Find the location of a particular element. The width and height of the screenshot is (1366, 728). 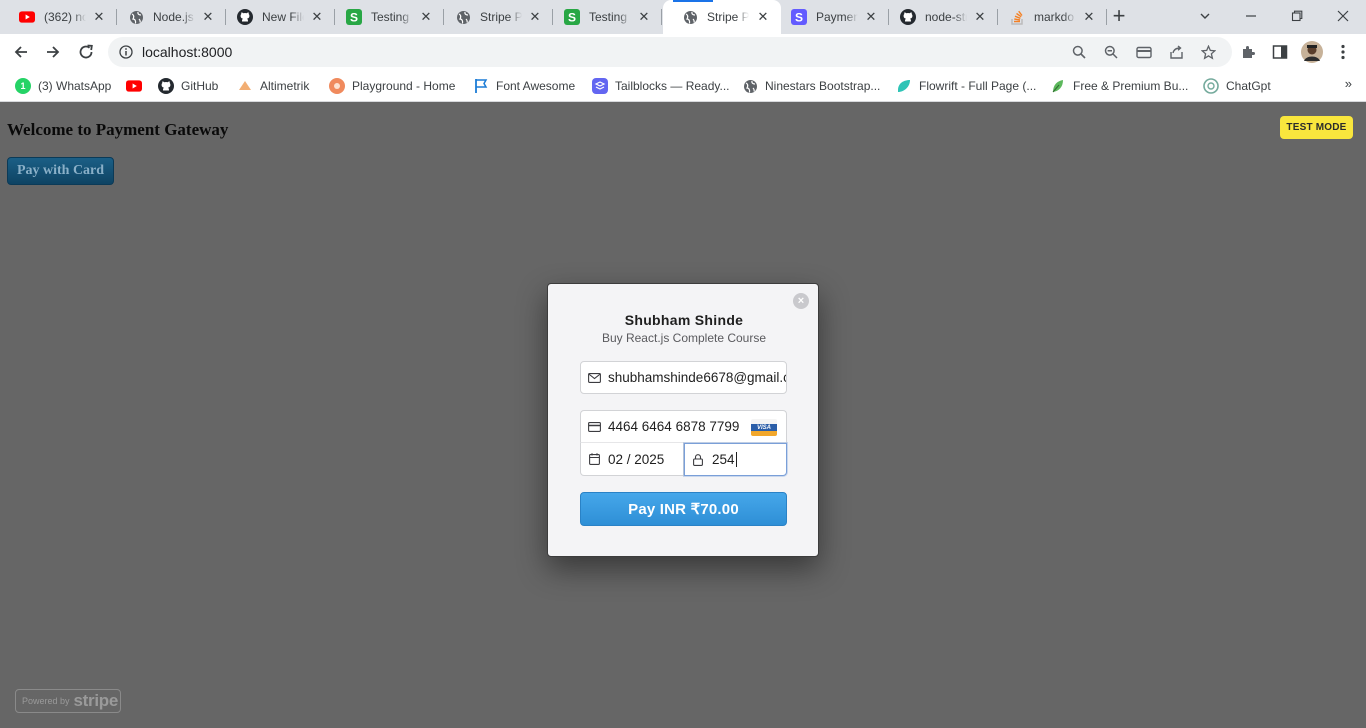

profile-avatar is located at coordinates (1312, 52).